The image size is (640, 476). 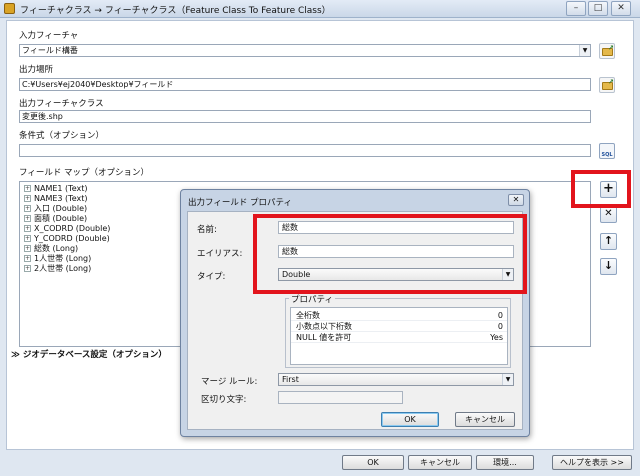 I want to click on merge-rule-value: First, so click(x=290, y=379).